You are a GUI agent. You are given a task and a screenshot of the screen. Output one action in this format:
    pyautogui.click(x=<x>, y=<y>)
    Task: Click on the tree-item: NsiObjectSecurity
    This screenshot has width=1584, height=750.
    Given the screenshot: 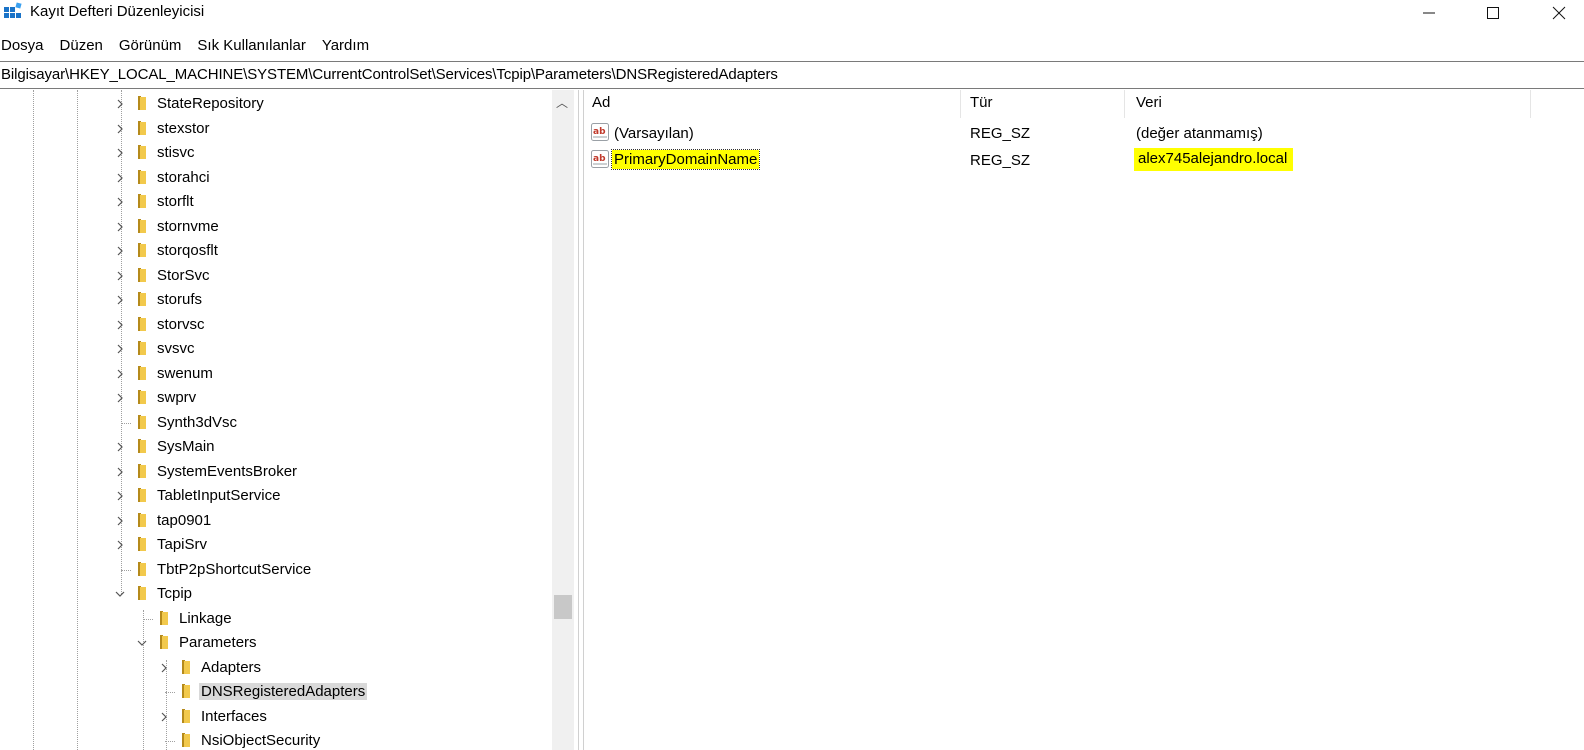 What is the action you would take?
    pyautogui.click(x=276, y=739)
    